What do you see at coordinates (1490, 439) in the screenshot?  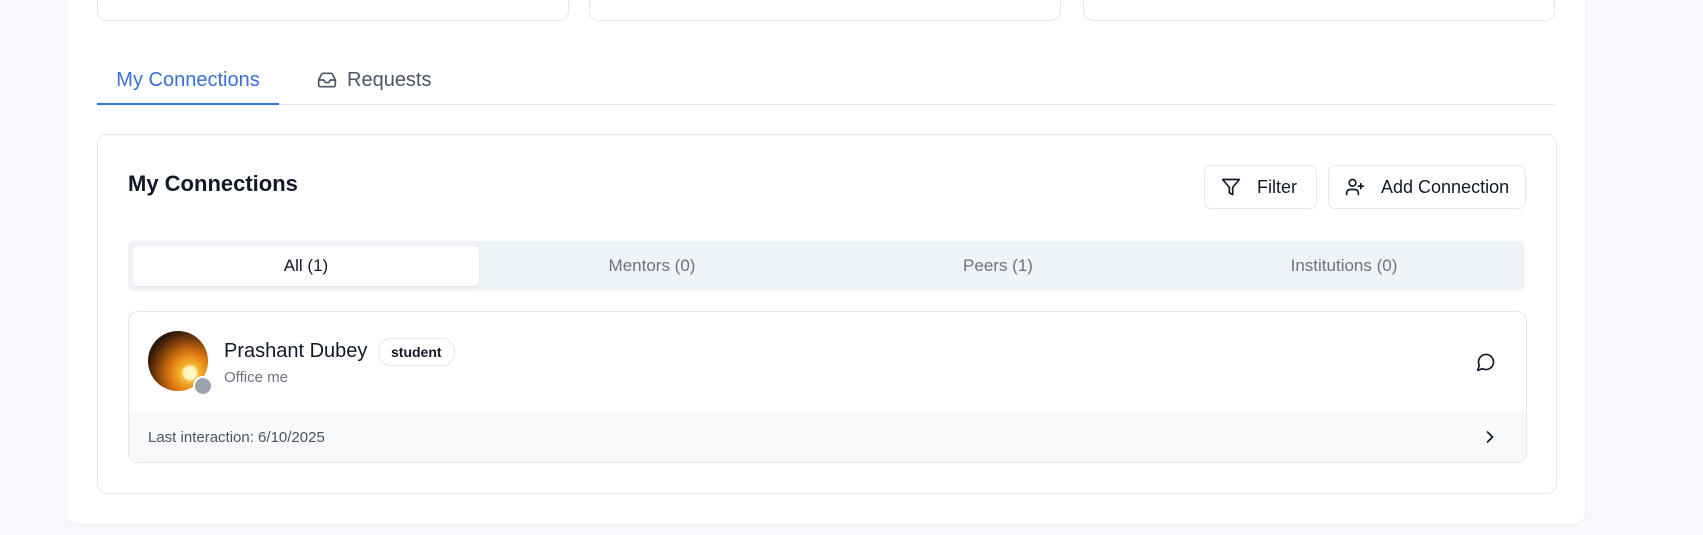 I see `chevron-right-icon` at bounding box center [1490, 439].